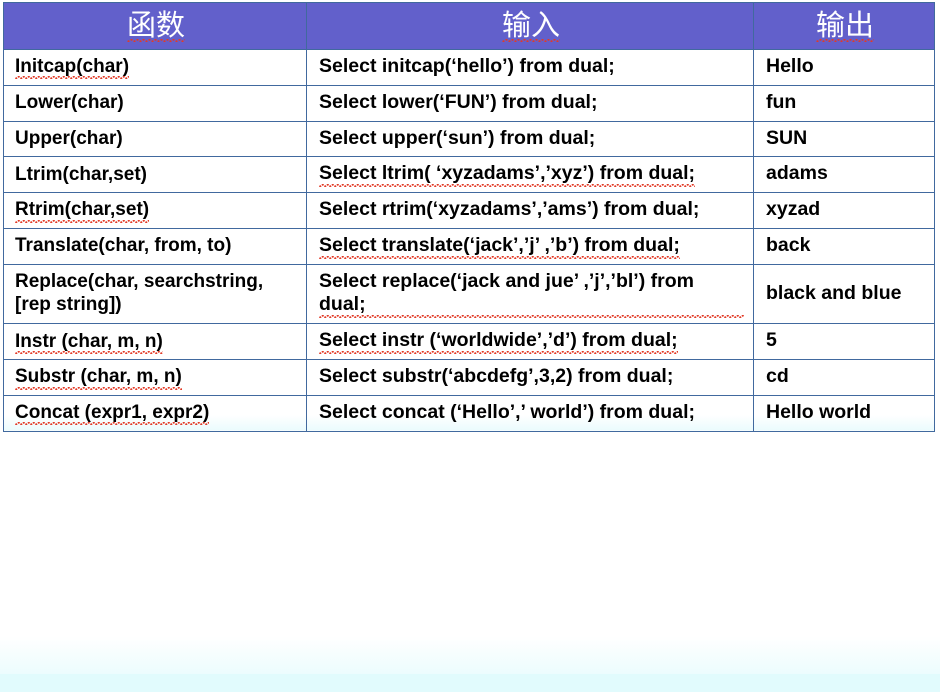 The image size is (940, 692). I want to click on column-header-output: 输出, so click(844, 26).